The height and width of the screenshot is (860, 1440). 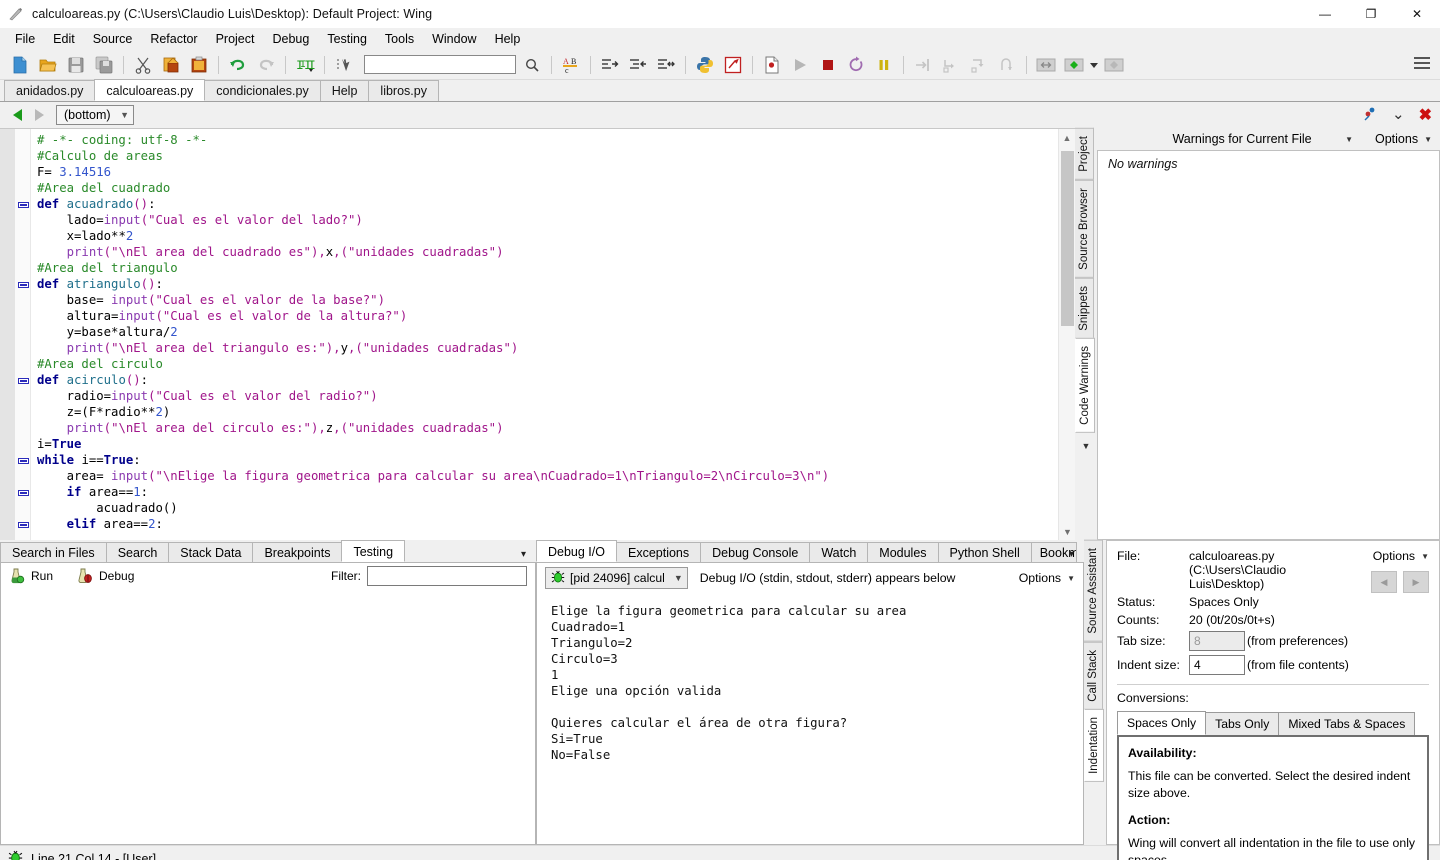 I want to click on step-over-icon, so click(x=951, y=65).